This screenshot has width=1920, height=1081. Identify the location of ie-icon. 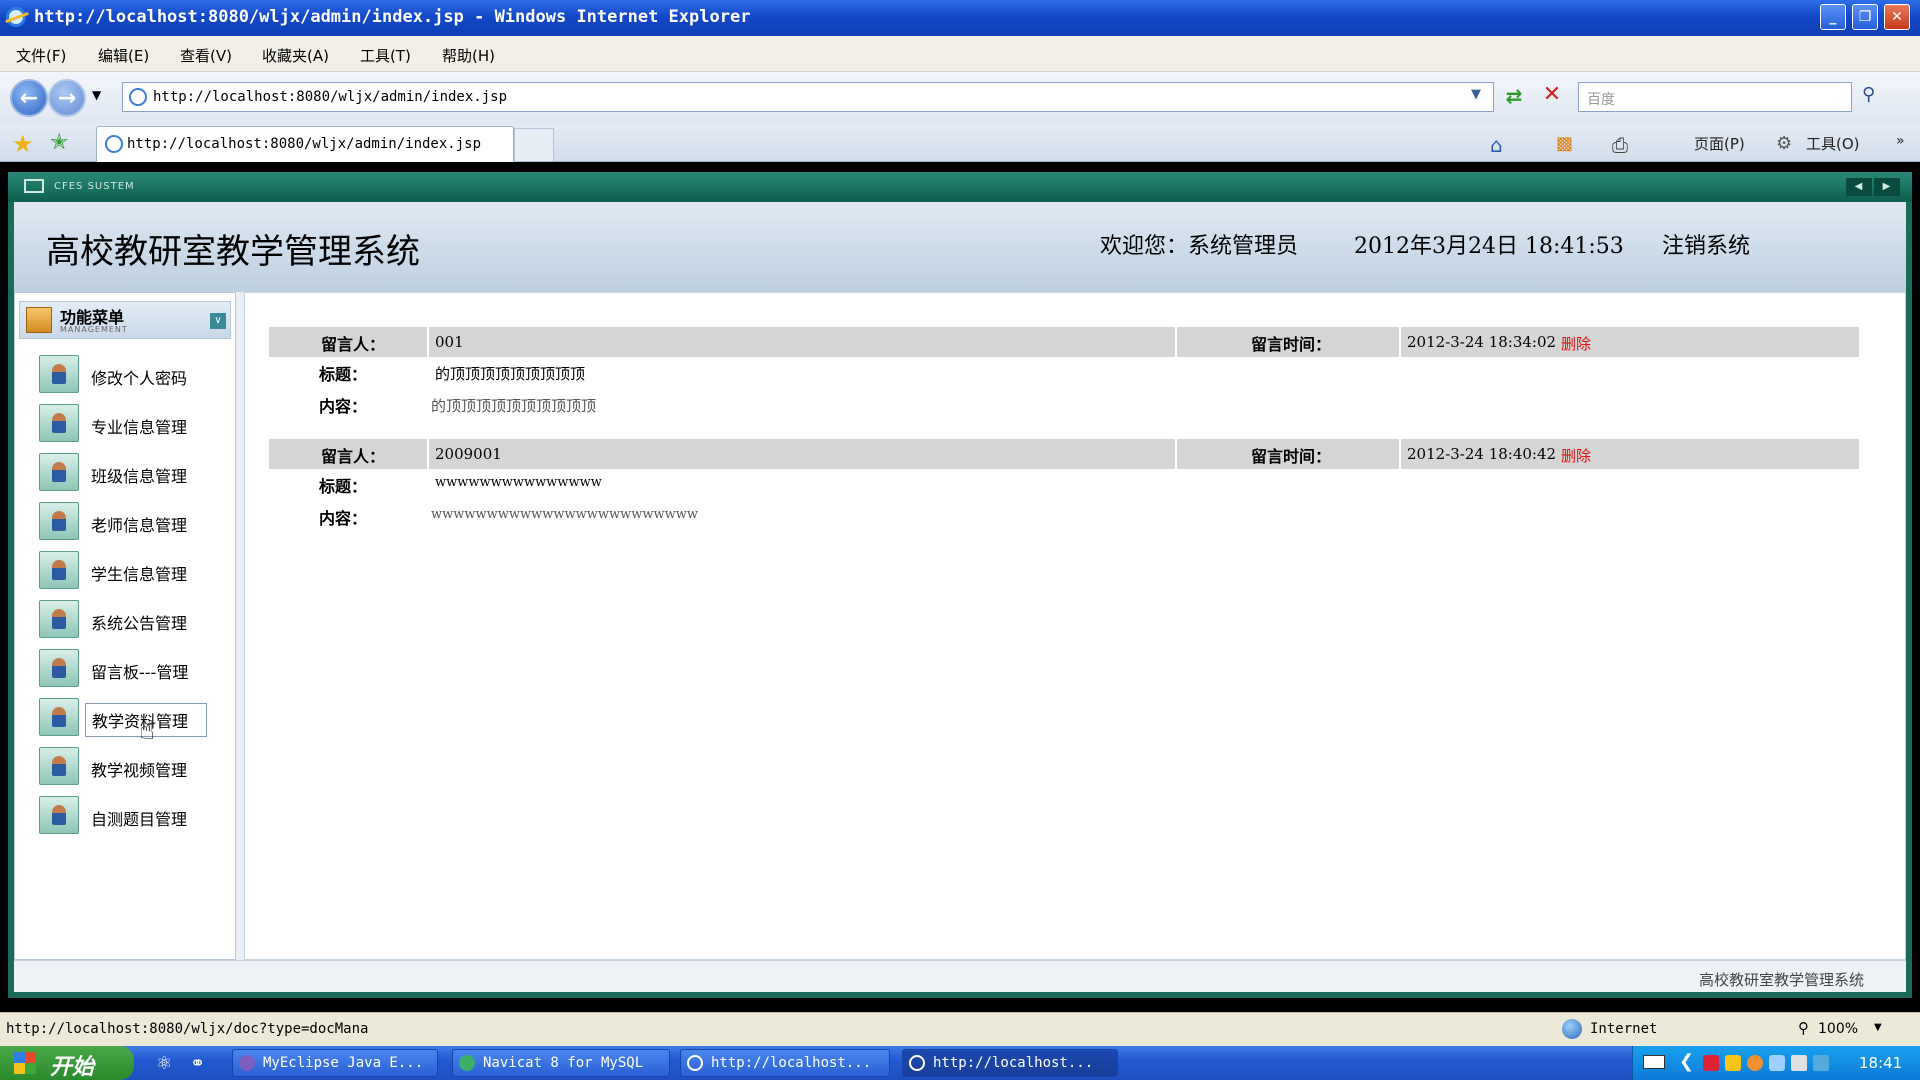
(917, 1063).